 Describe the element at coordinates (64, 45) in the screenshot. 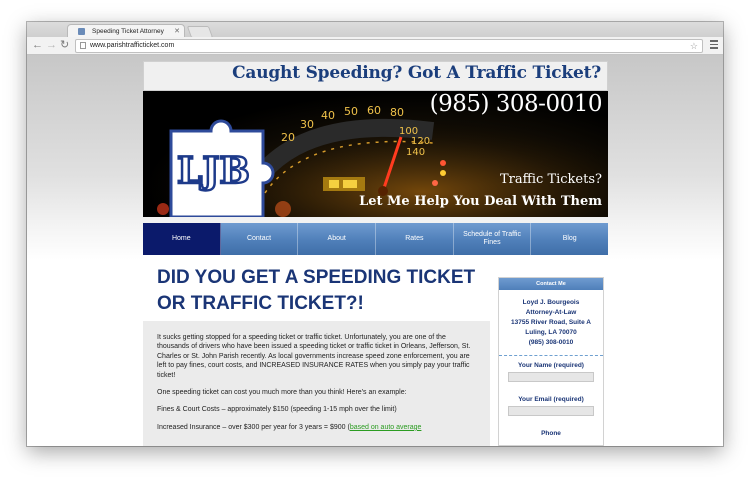

I see `reload-icon: ↻` at that location.